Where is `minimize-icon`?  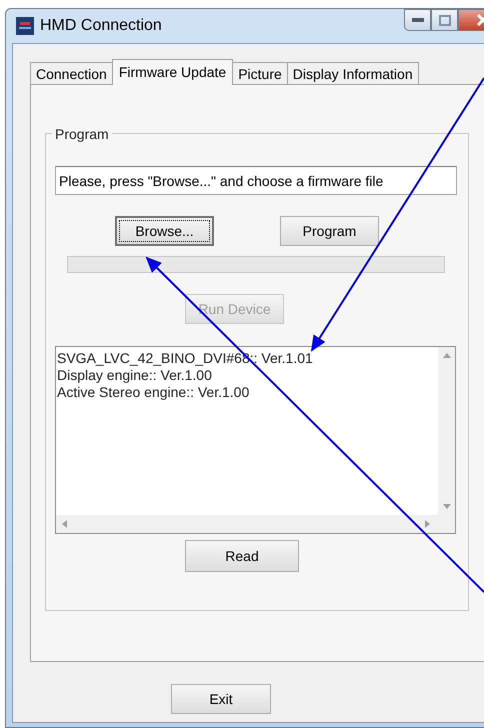 minimize-icon is located at coordinates (418, 20).